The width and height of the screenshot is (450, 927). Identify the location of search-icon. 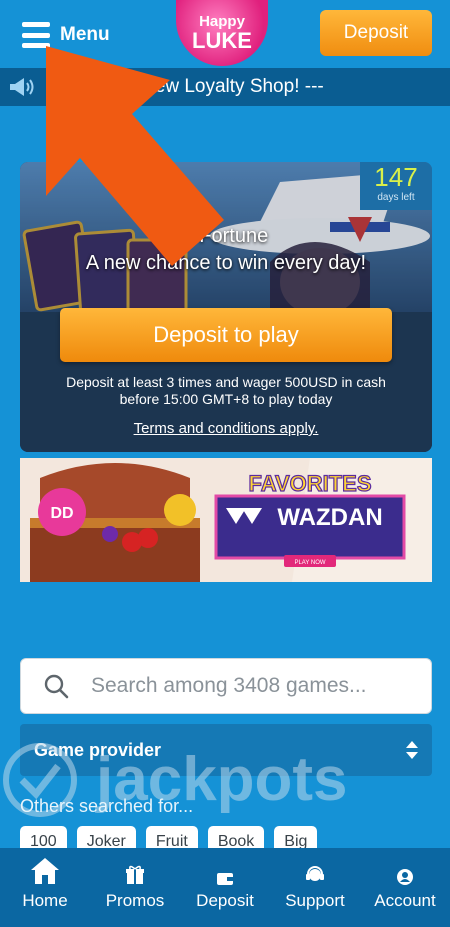
(56, 686).